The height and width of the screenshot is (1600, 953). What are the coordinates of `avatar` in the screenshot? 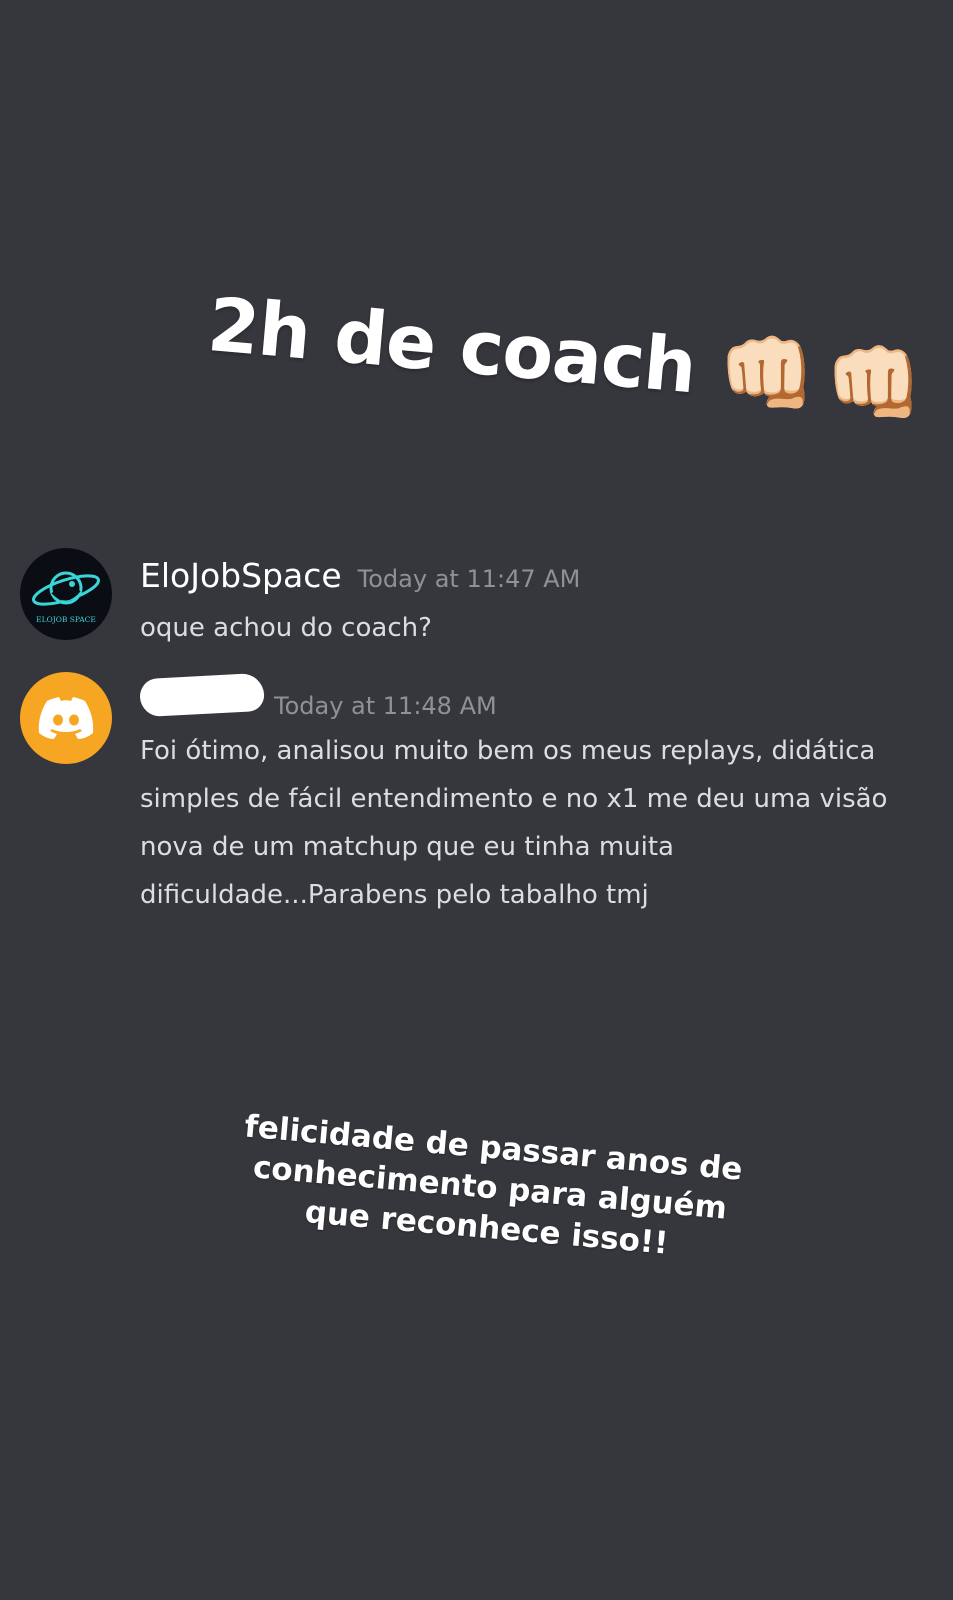 It's located at (66, 718).